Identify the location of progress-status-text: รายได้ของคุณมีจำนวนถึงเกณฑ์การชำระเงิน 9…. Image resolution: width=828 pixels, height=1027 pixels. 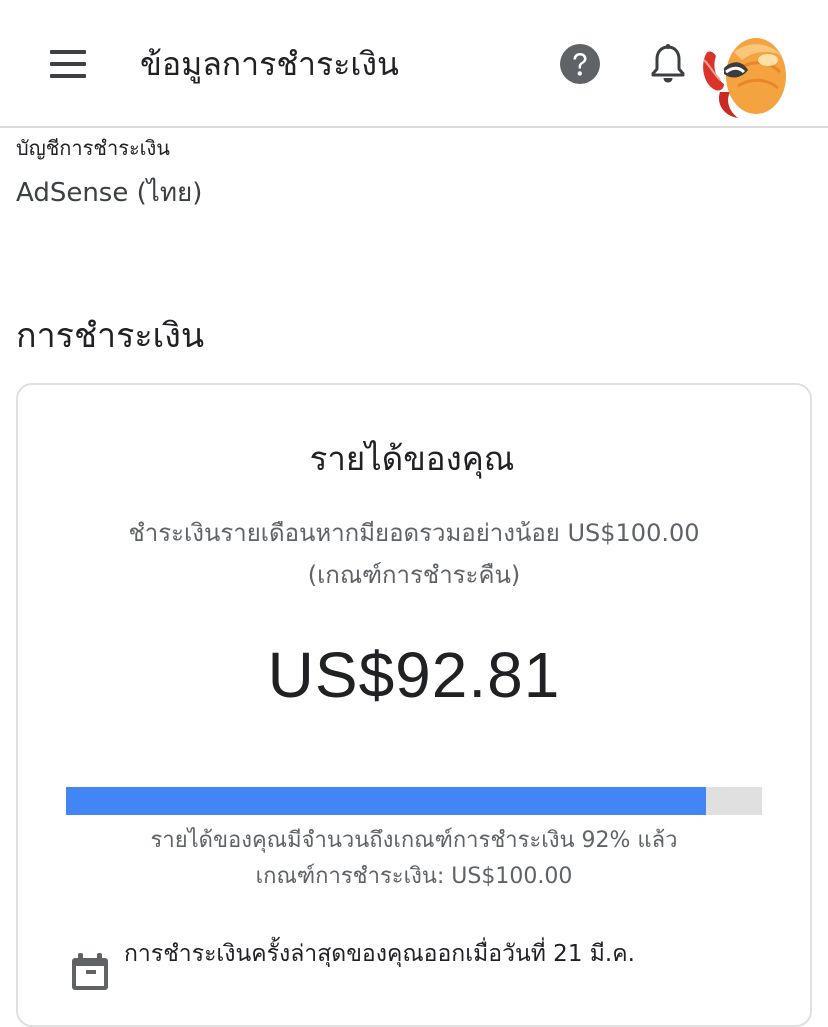
(414, 840).